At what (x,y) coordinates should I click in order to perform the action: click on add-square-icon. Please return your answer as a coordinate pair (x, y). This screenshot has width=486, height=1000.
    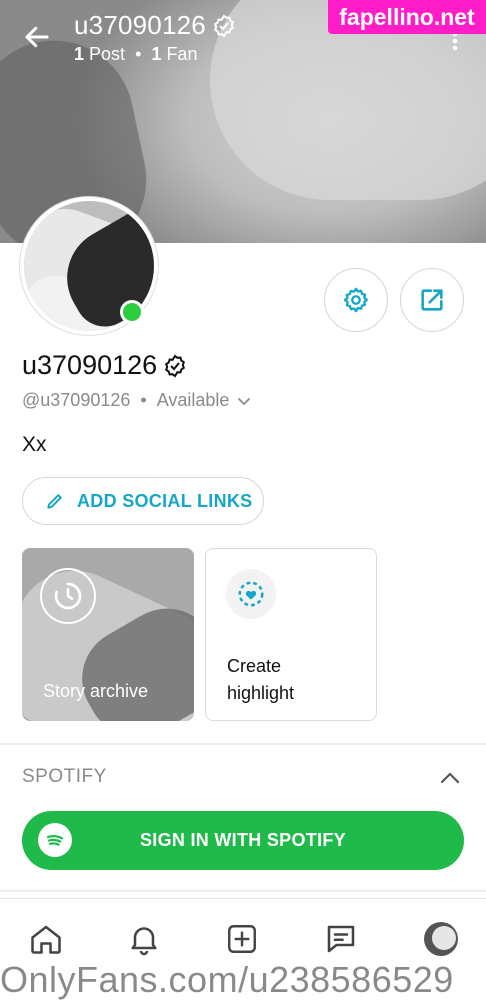
    Looking at the image, I should click on (242, 939).